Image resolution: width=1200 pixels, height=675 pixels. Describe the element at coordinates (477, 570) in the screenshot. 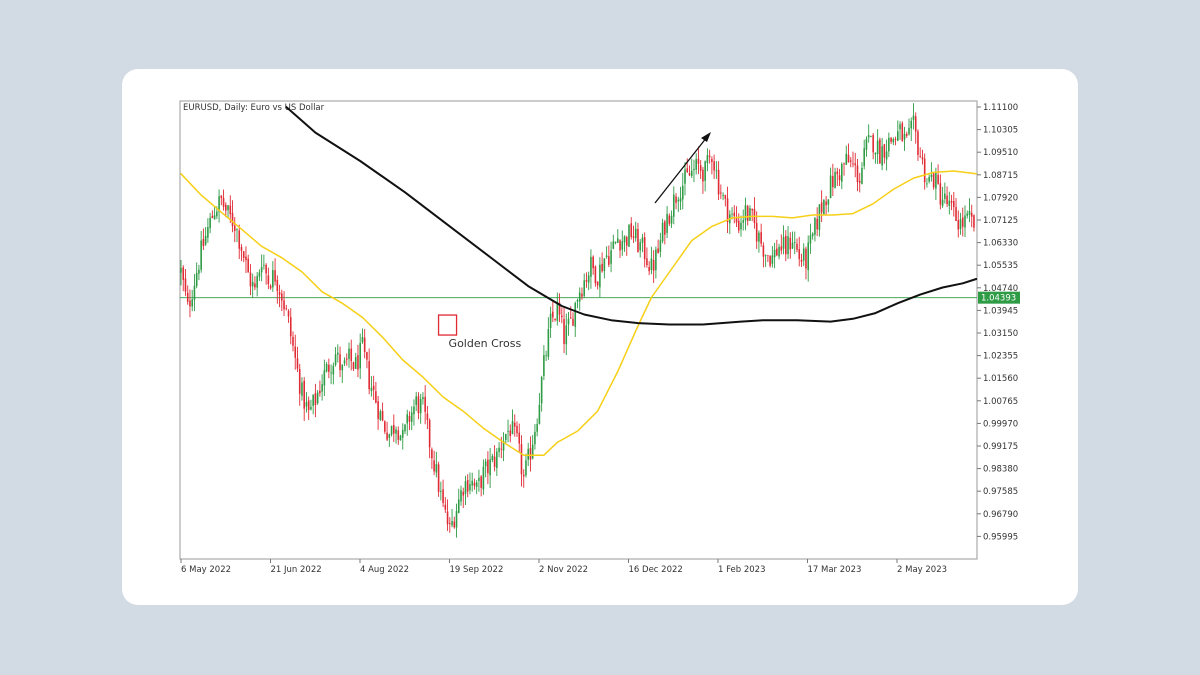

I see `x-tick-label: 19 Sep 2022` at that location.